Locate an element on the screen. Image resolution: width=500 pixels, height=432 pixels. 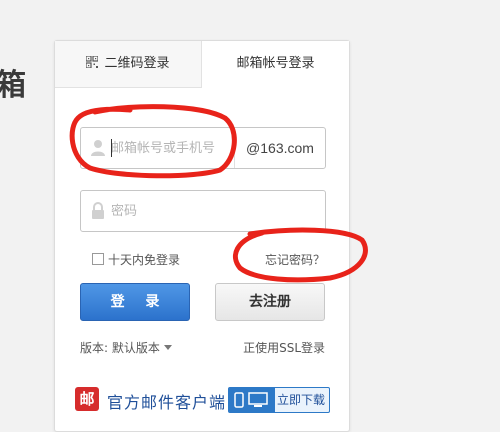
mail-client-logo: 邮 is located at coordinates (87, 399).